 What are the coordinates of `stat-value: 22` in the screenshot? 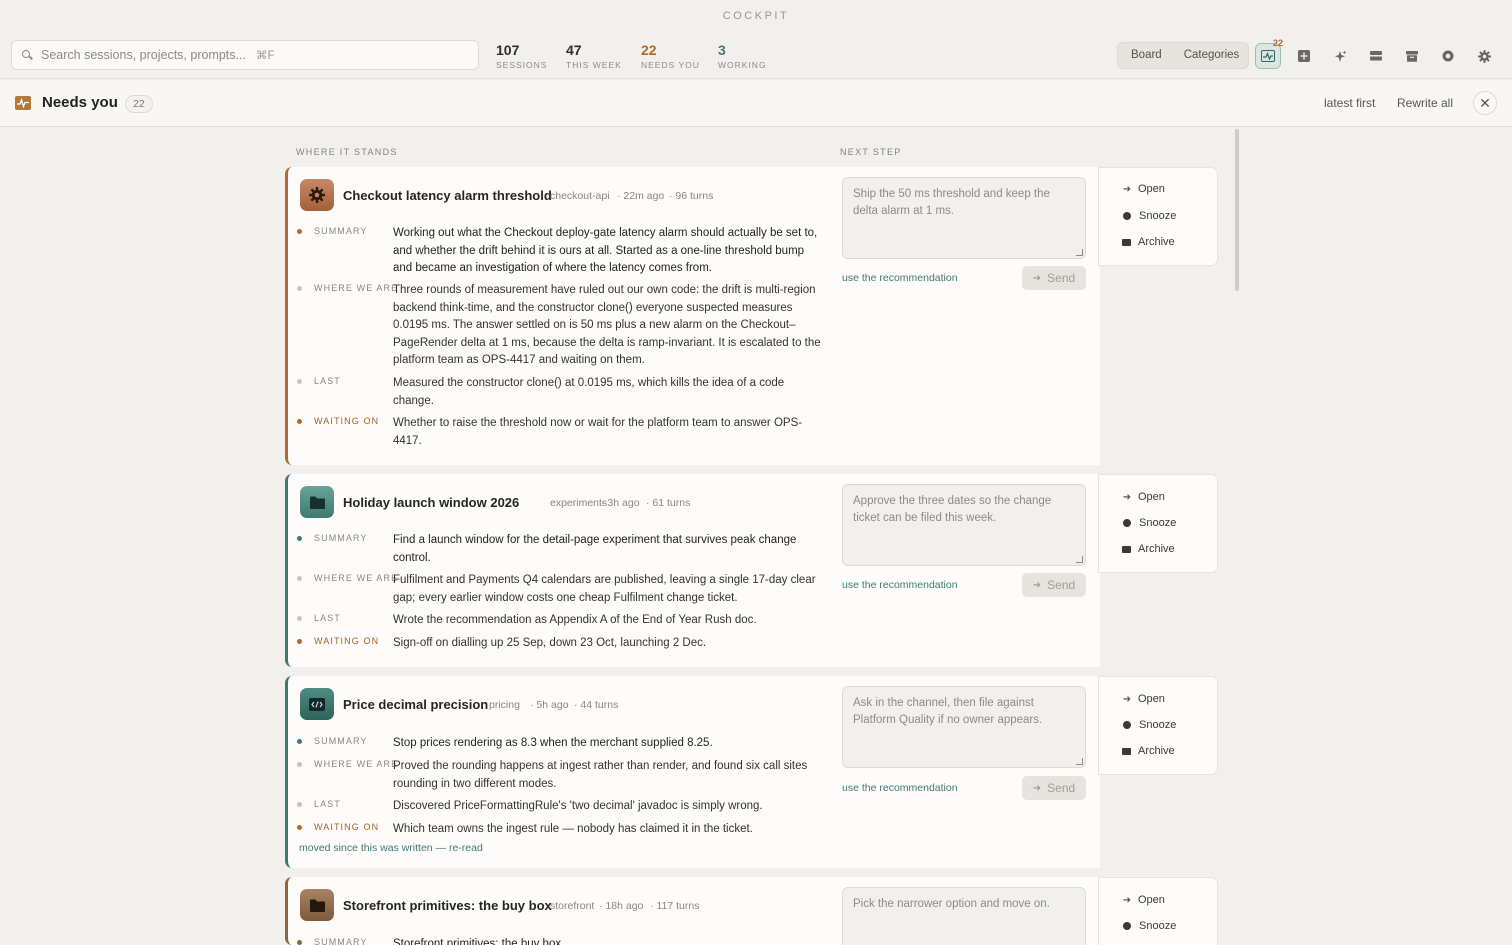 It's located at (649, 50).